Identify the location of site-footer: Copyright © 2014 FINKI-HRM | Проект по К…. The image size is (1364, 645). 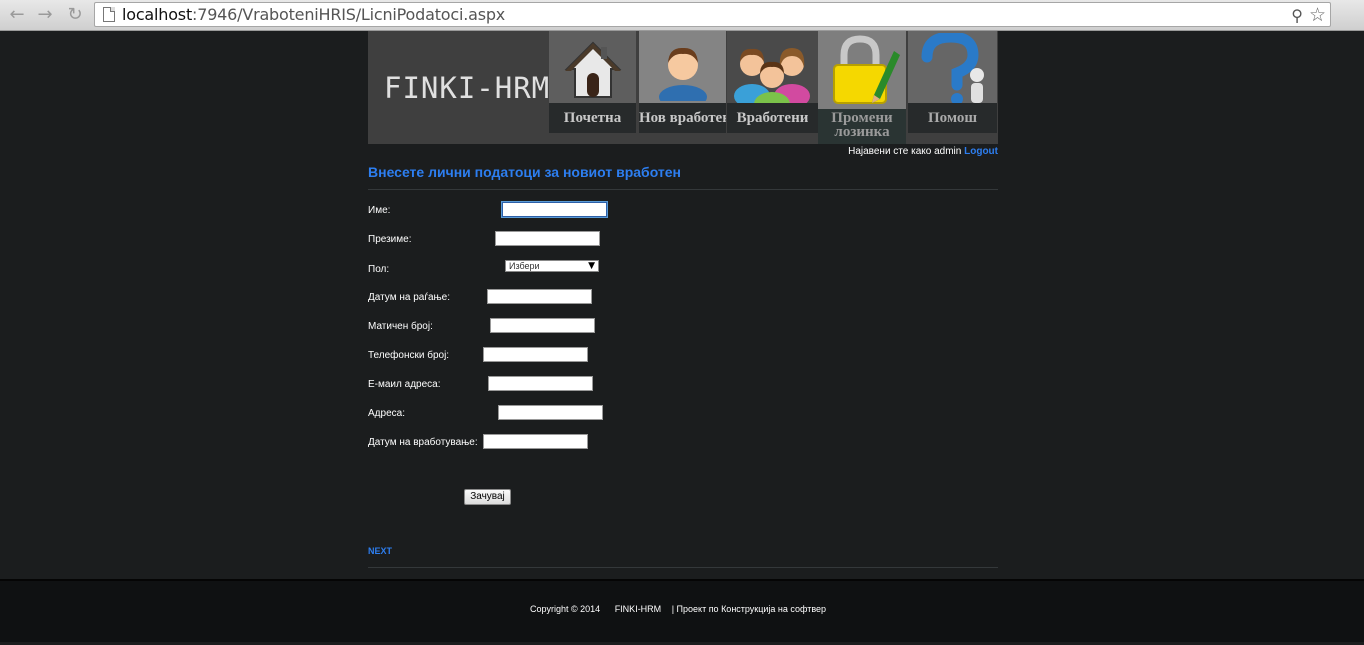
(682, 610).